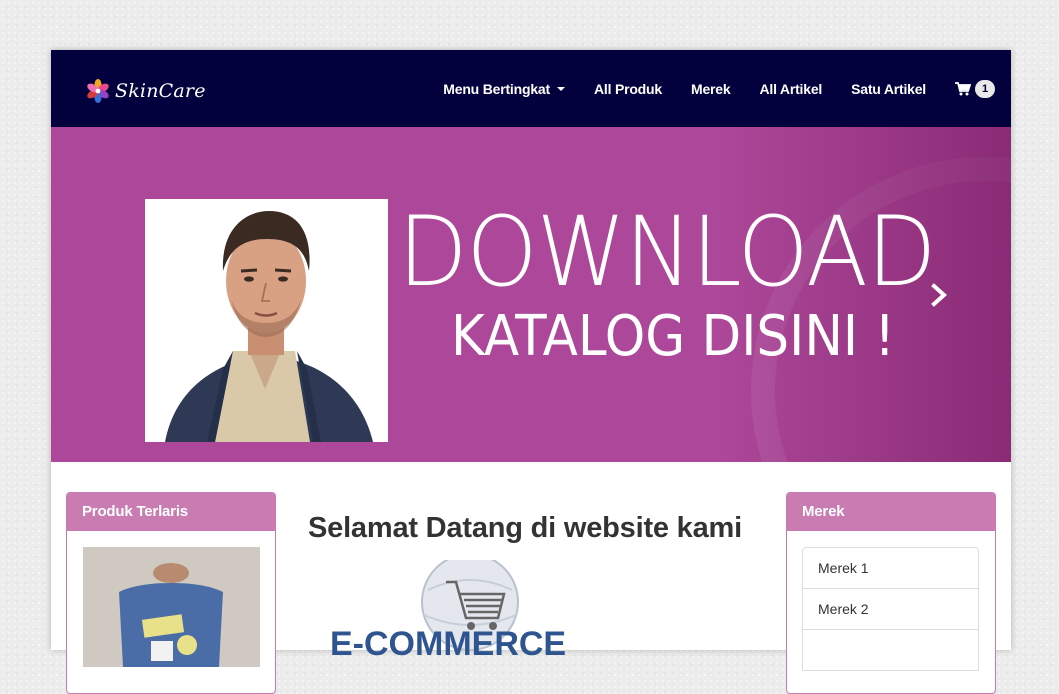 This screenshot has height=694, width=1059. Describe the element at coordinates (525, 528) in the screenshot. I see `welcome-heading: Selamat Datang di website kami` at that location.